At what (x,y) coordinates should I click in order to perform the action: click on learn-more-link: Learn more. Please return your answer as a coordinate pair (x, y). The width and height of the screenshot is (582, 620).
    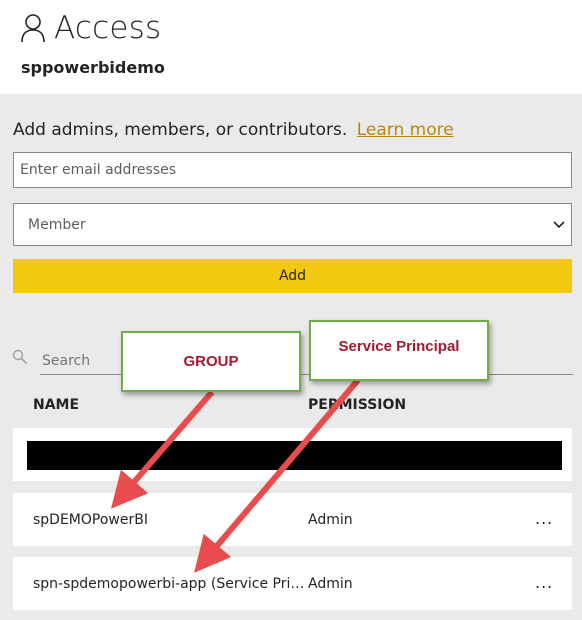
    Looking at the image, I should click on (405, 130).